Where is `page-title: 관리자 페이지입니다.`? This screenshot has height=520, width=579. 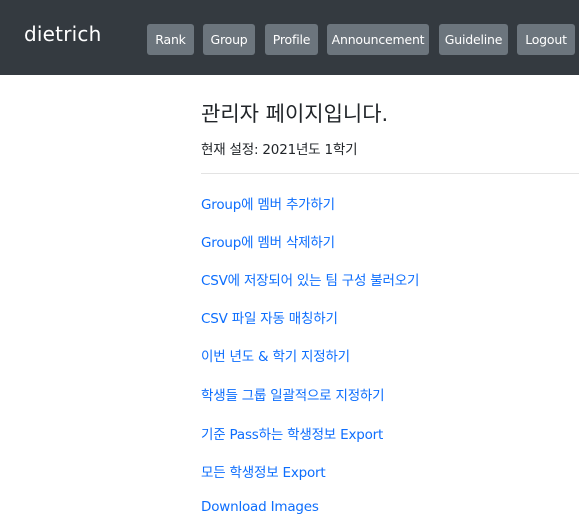 page-title: 관리자 페이지입니다. is located at coordinates (295, 114).